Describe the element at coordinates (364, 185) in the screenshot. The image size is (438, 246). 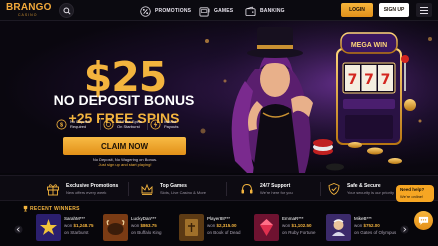
I see `info-title: Safe & Secure` at that location.